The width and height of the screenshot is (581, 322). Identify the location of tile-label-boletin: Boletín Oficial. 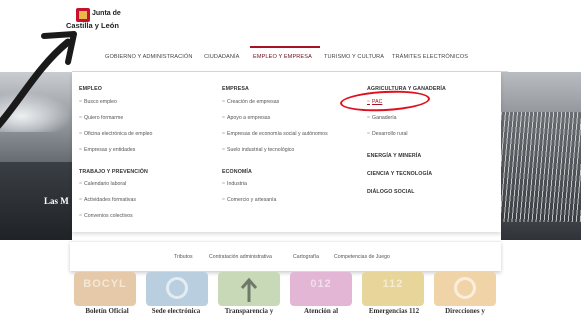
(107, 311).